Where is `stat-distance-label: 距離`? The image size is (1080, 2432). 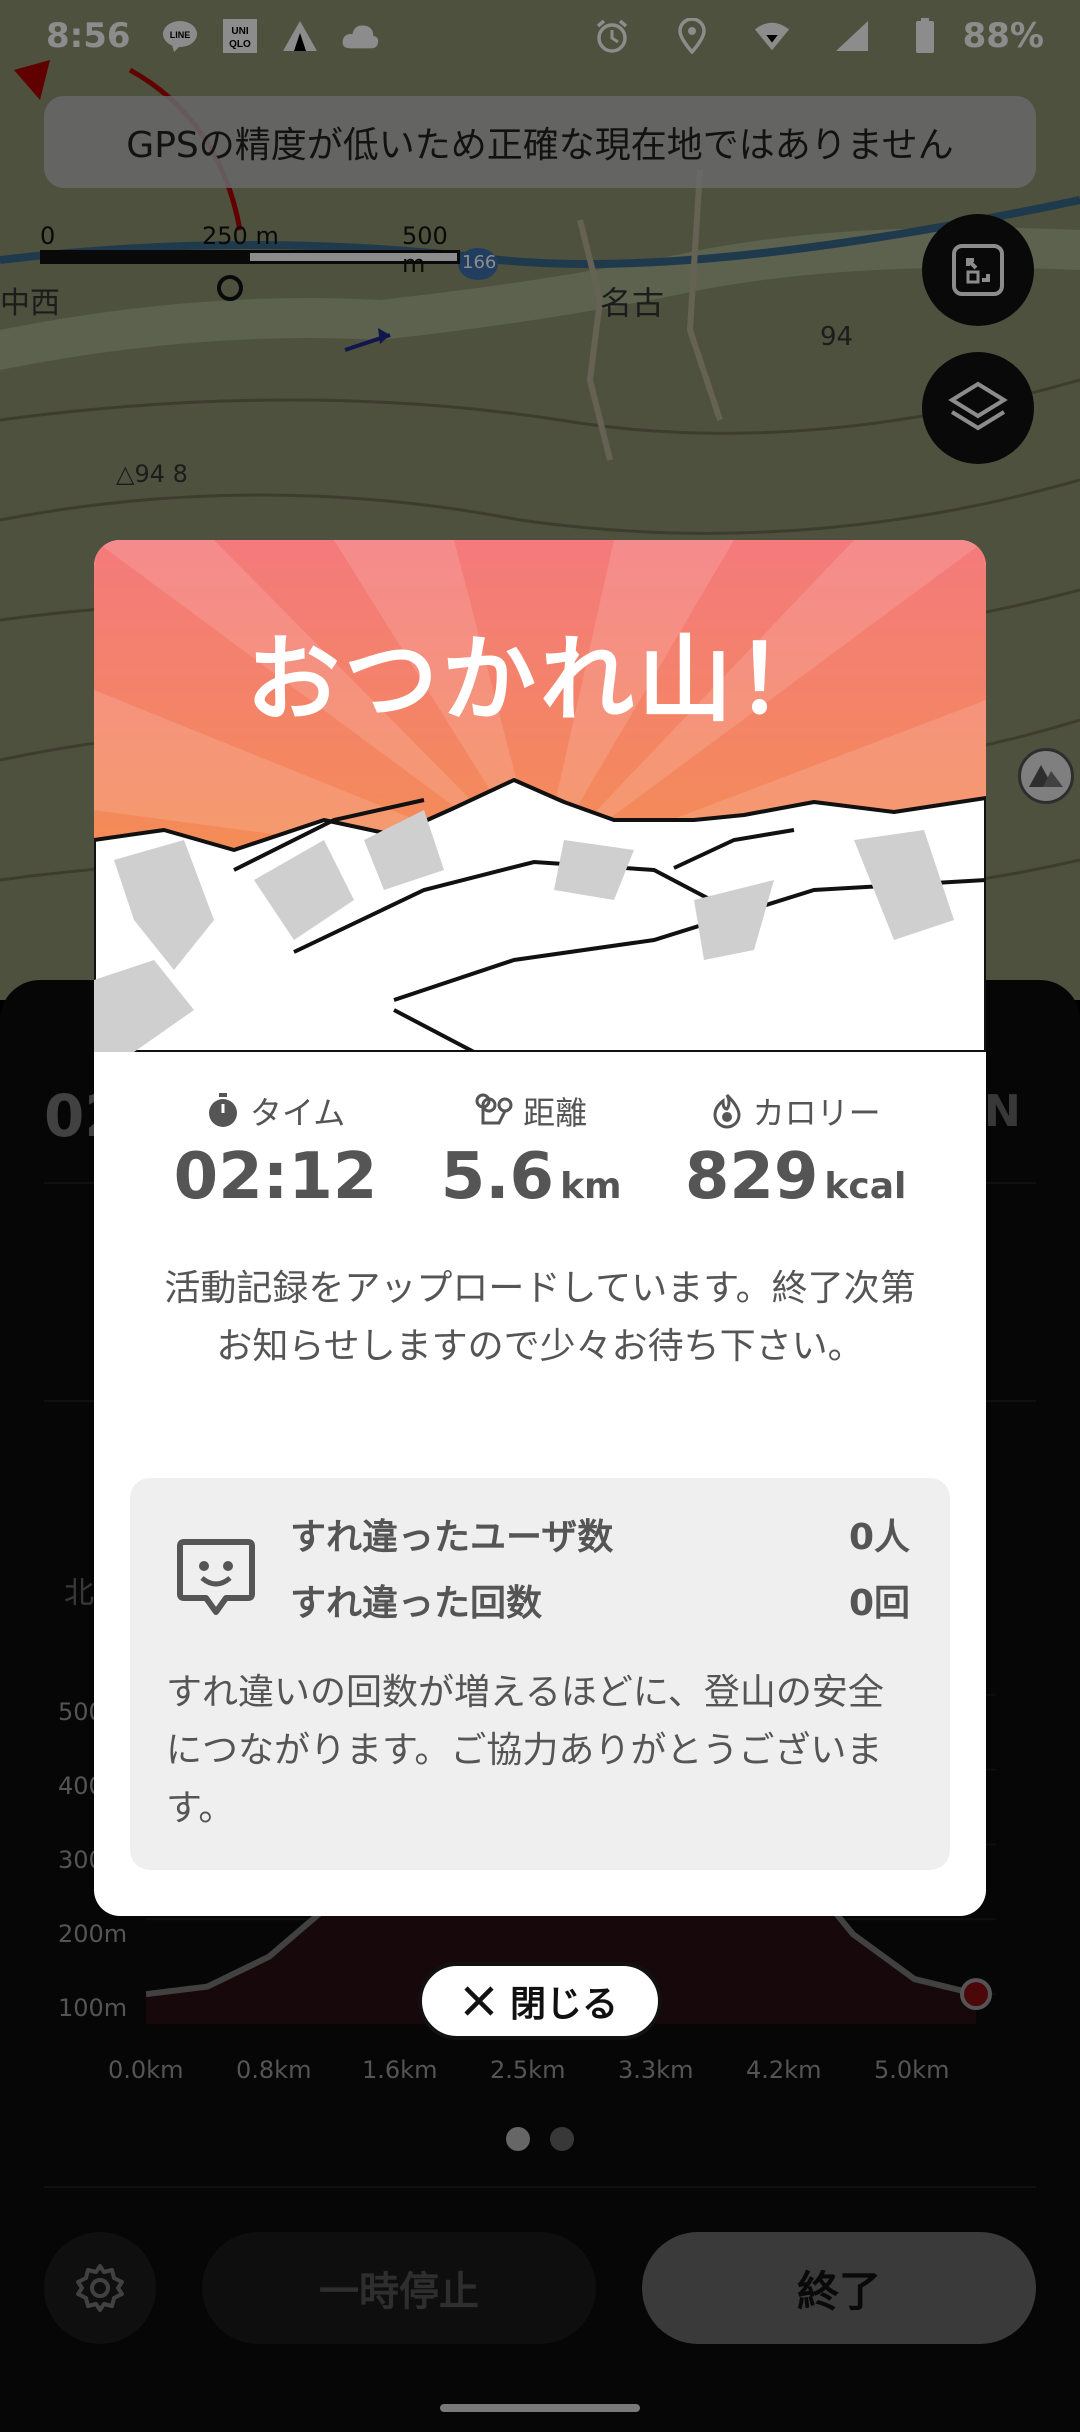
stat-distance-label: 距離 is located at coordinates (555, 1113).